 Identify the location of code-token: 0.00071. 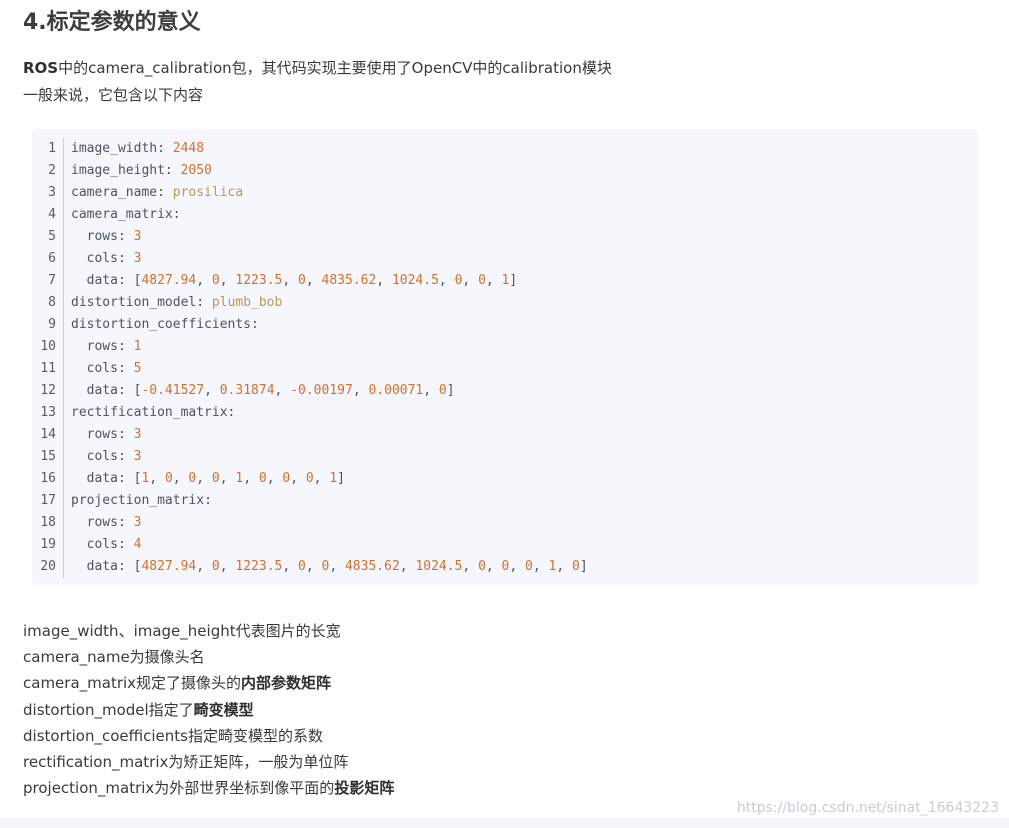
(396, 390).